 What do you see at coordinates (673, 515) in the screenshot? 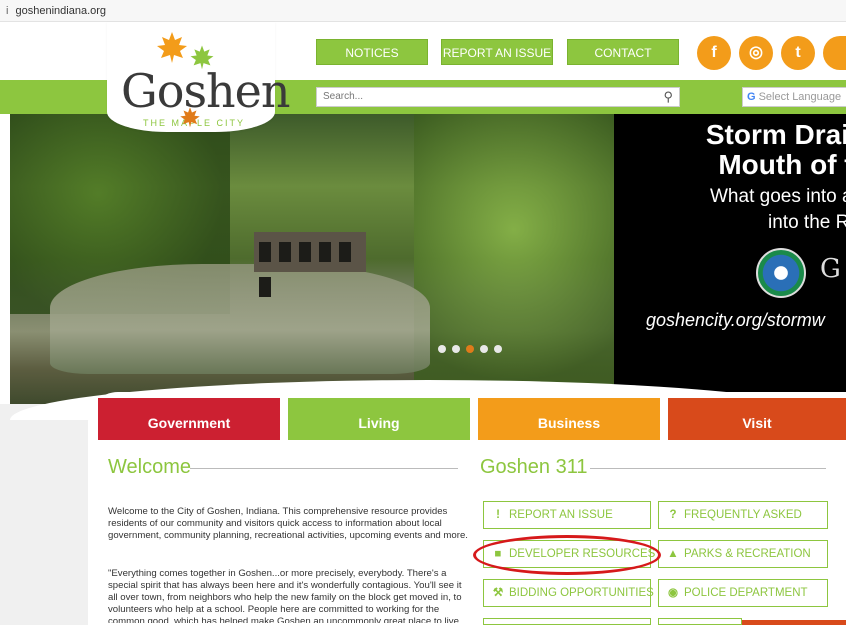
I see `question-circle-icon: ?` at bounding box center [673, 515].